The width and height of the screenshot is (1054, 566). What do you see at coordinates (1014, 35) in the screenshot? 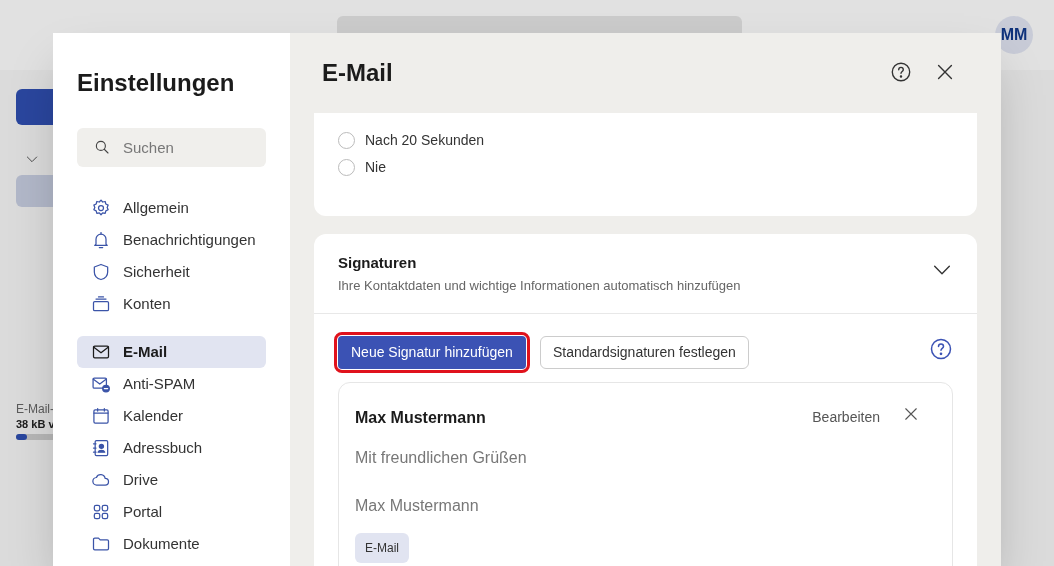
I see `user-avatar: MM` at bounding box center [1014, 35].